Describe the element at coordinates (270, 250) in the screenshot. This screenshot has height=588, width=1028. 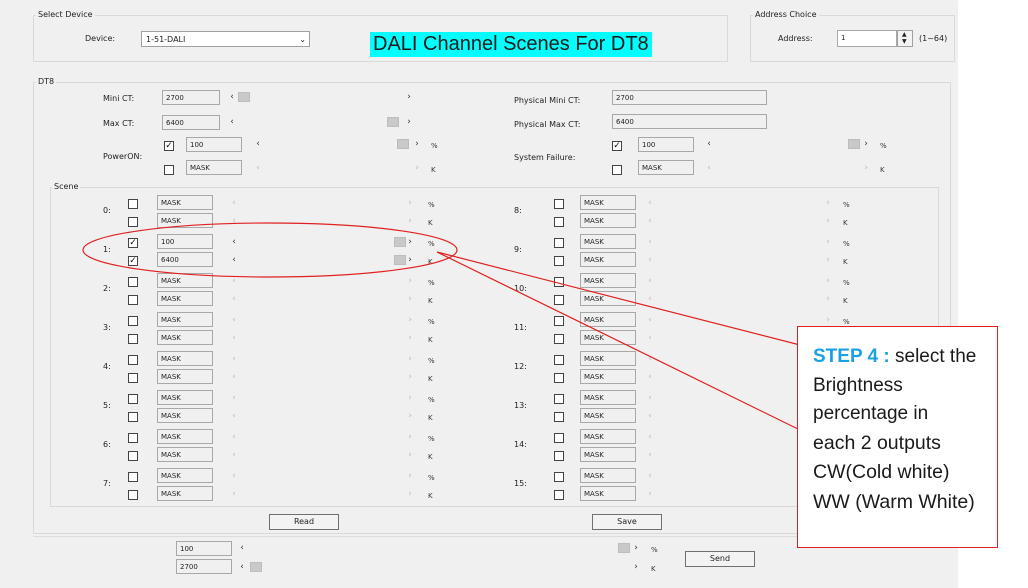
I see `highlight-ellipse` at that location.